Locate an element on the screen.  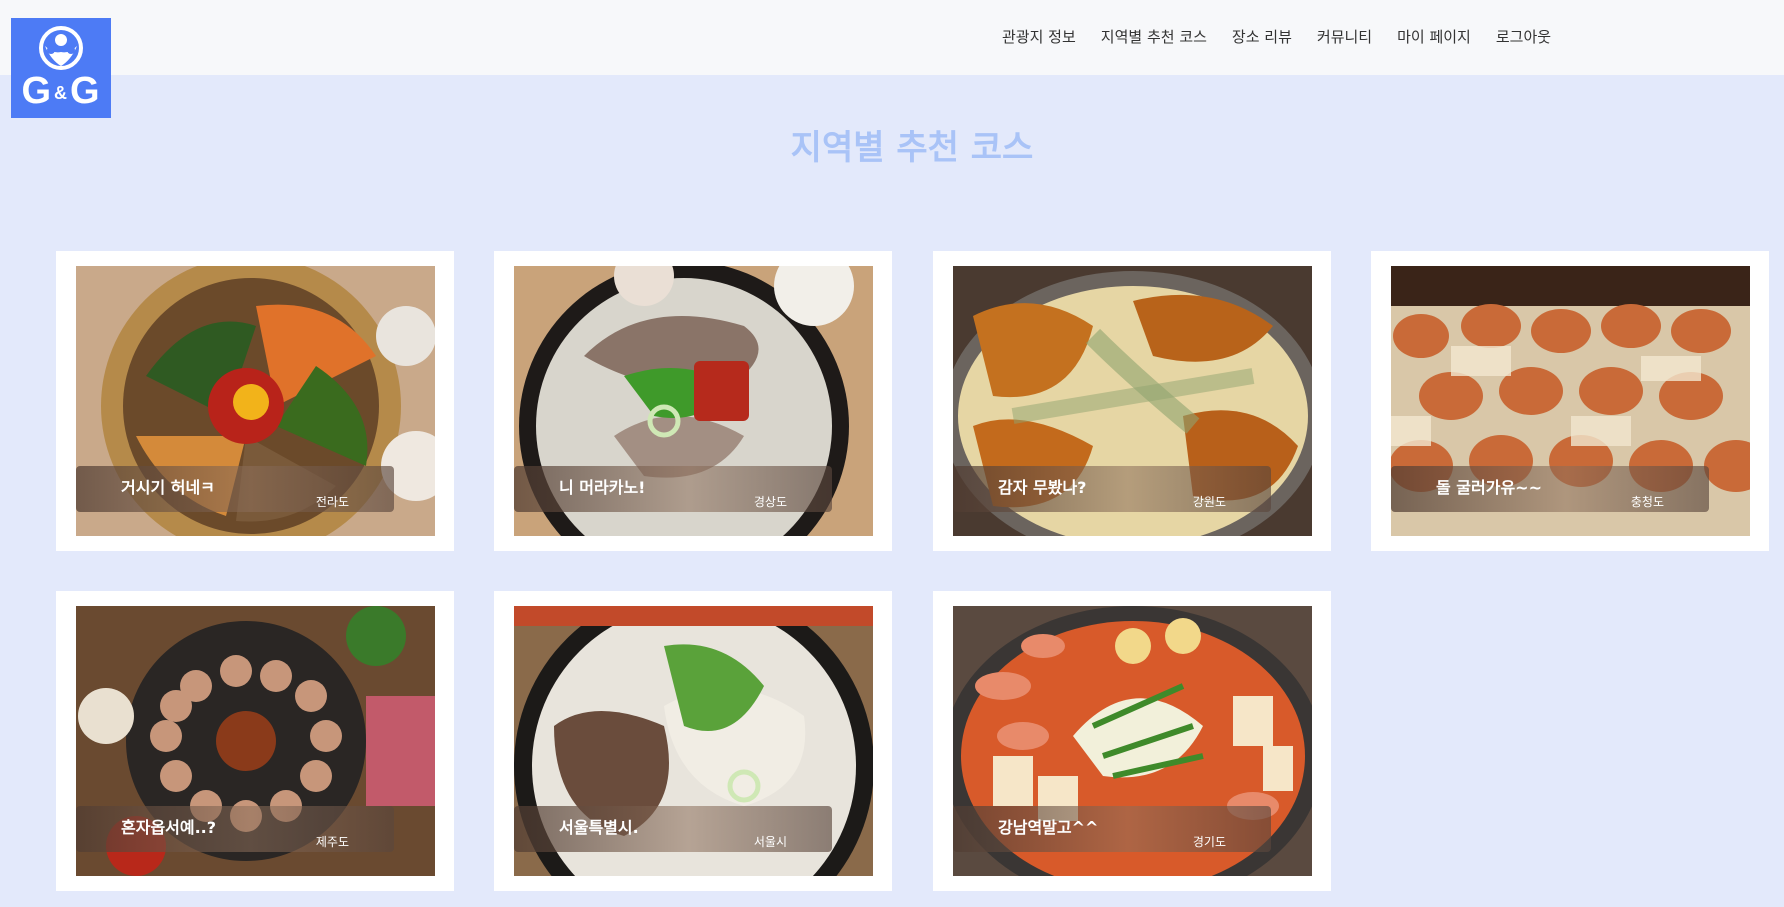
nav-regional-courses: 지역별 추천 코스 is located at coordinates (1154, 36).